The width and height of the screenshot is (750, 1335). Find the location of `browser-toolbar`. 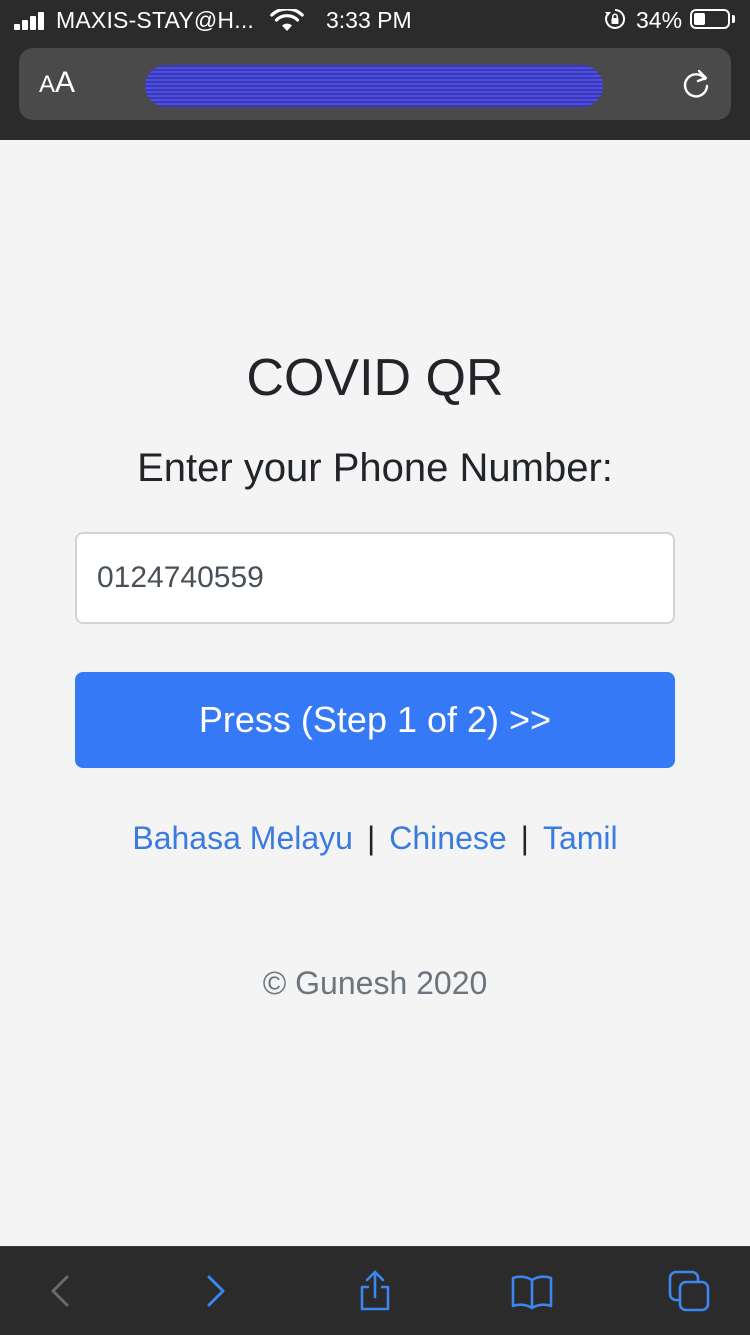

browser-toolbar is located at coordinates (375, 1290).